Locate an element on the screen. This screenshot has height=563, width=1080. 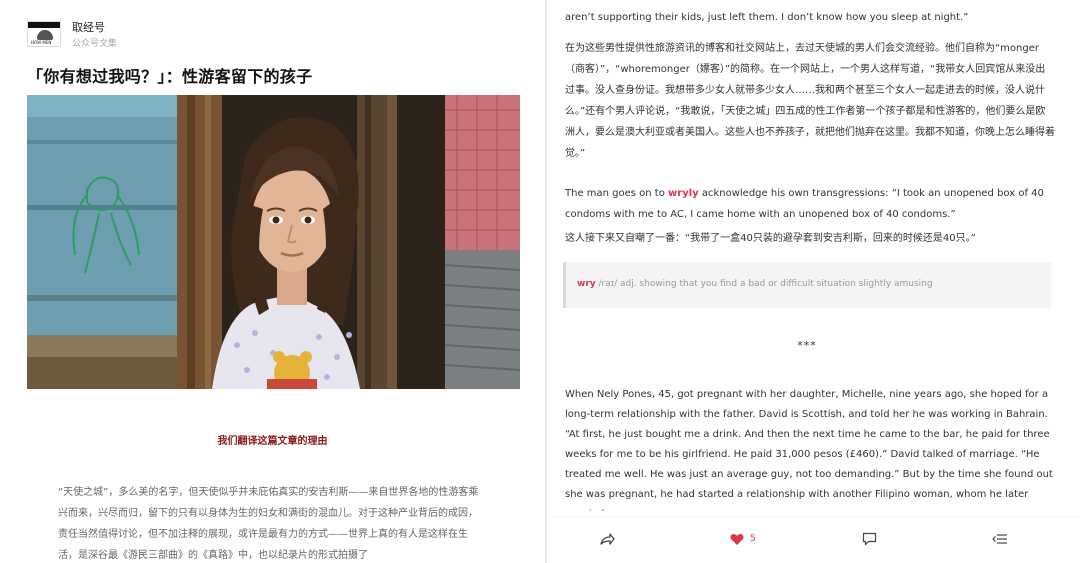
logo-figure is located at coordinates (45, 35).